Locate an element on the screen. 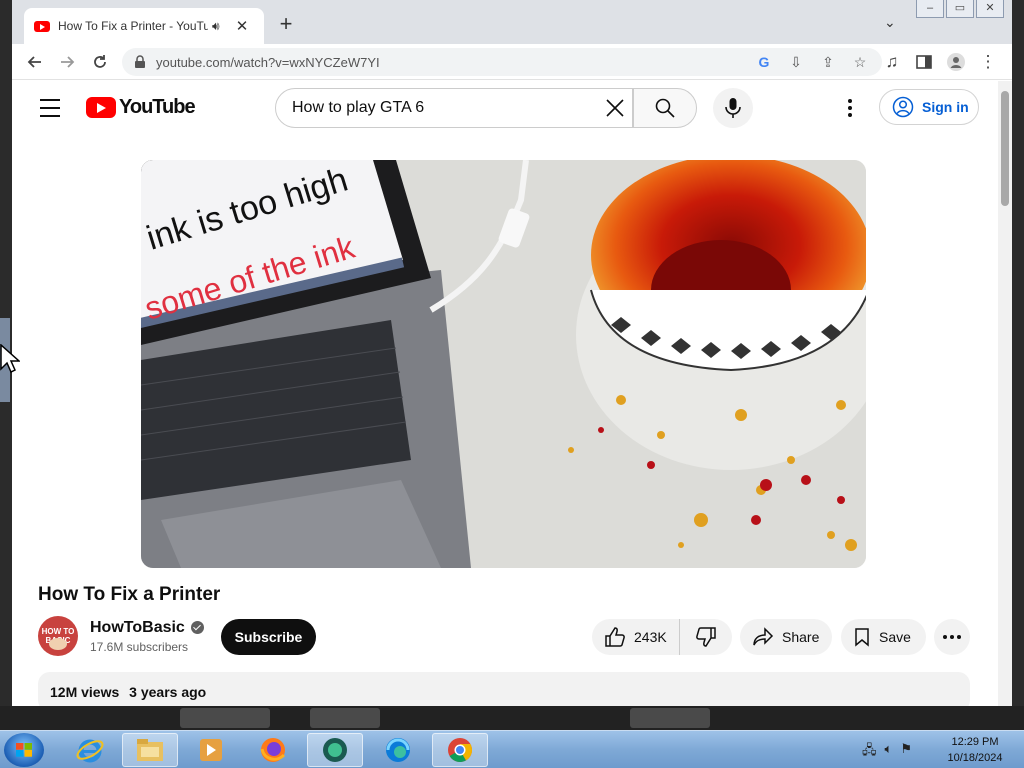 Image resolution: width=1024 pixels, height=768 pixels. chrome-icon is located at coordinates (460, 750).